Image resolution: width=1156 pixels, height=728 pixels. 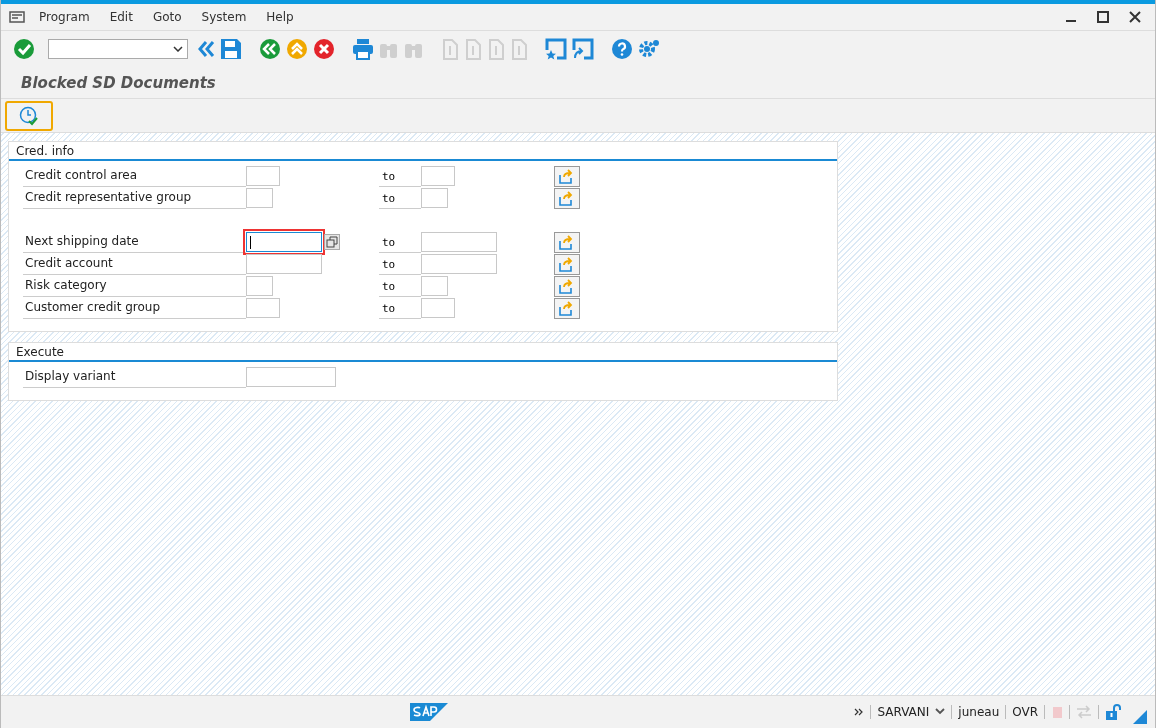 What do you see at coordinates (64, 17) in the screenshot?
I see `menu-item: Program` at bounding box center [64, 17].